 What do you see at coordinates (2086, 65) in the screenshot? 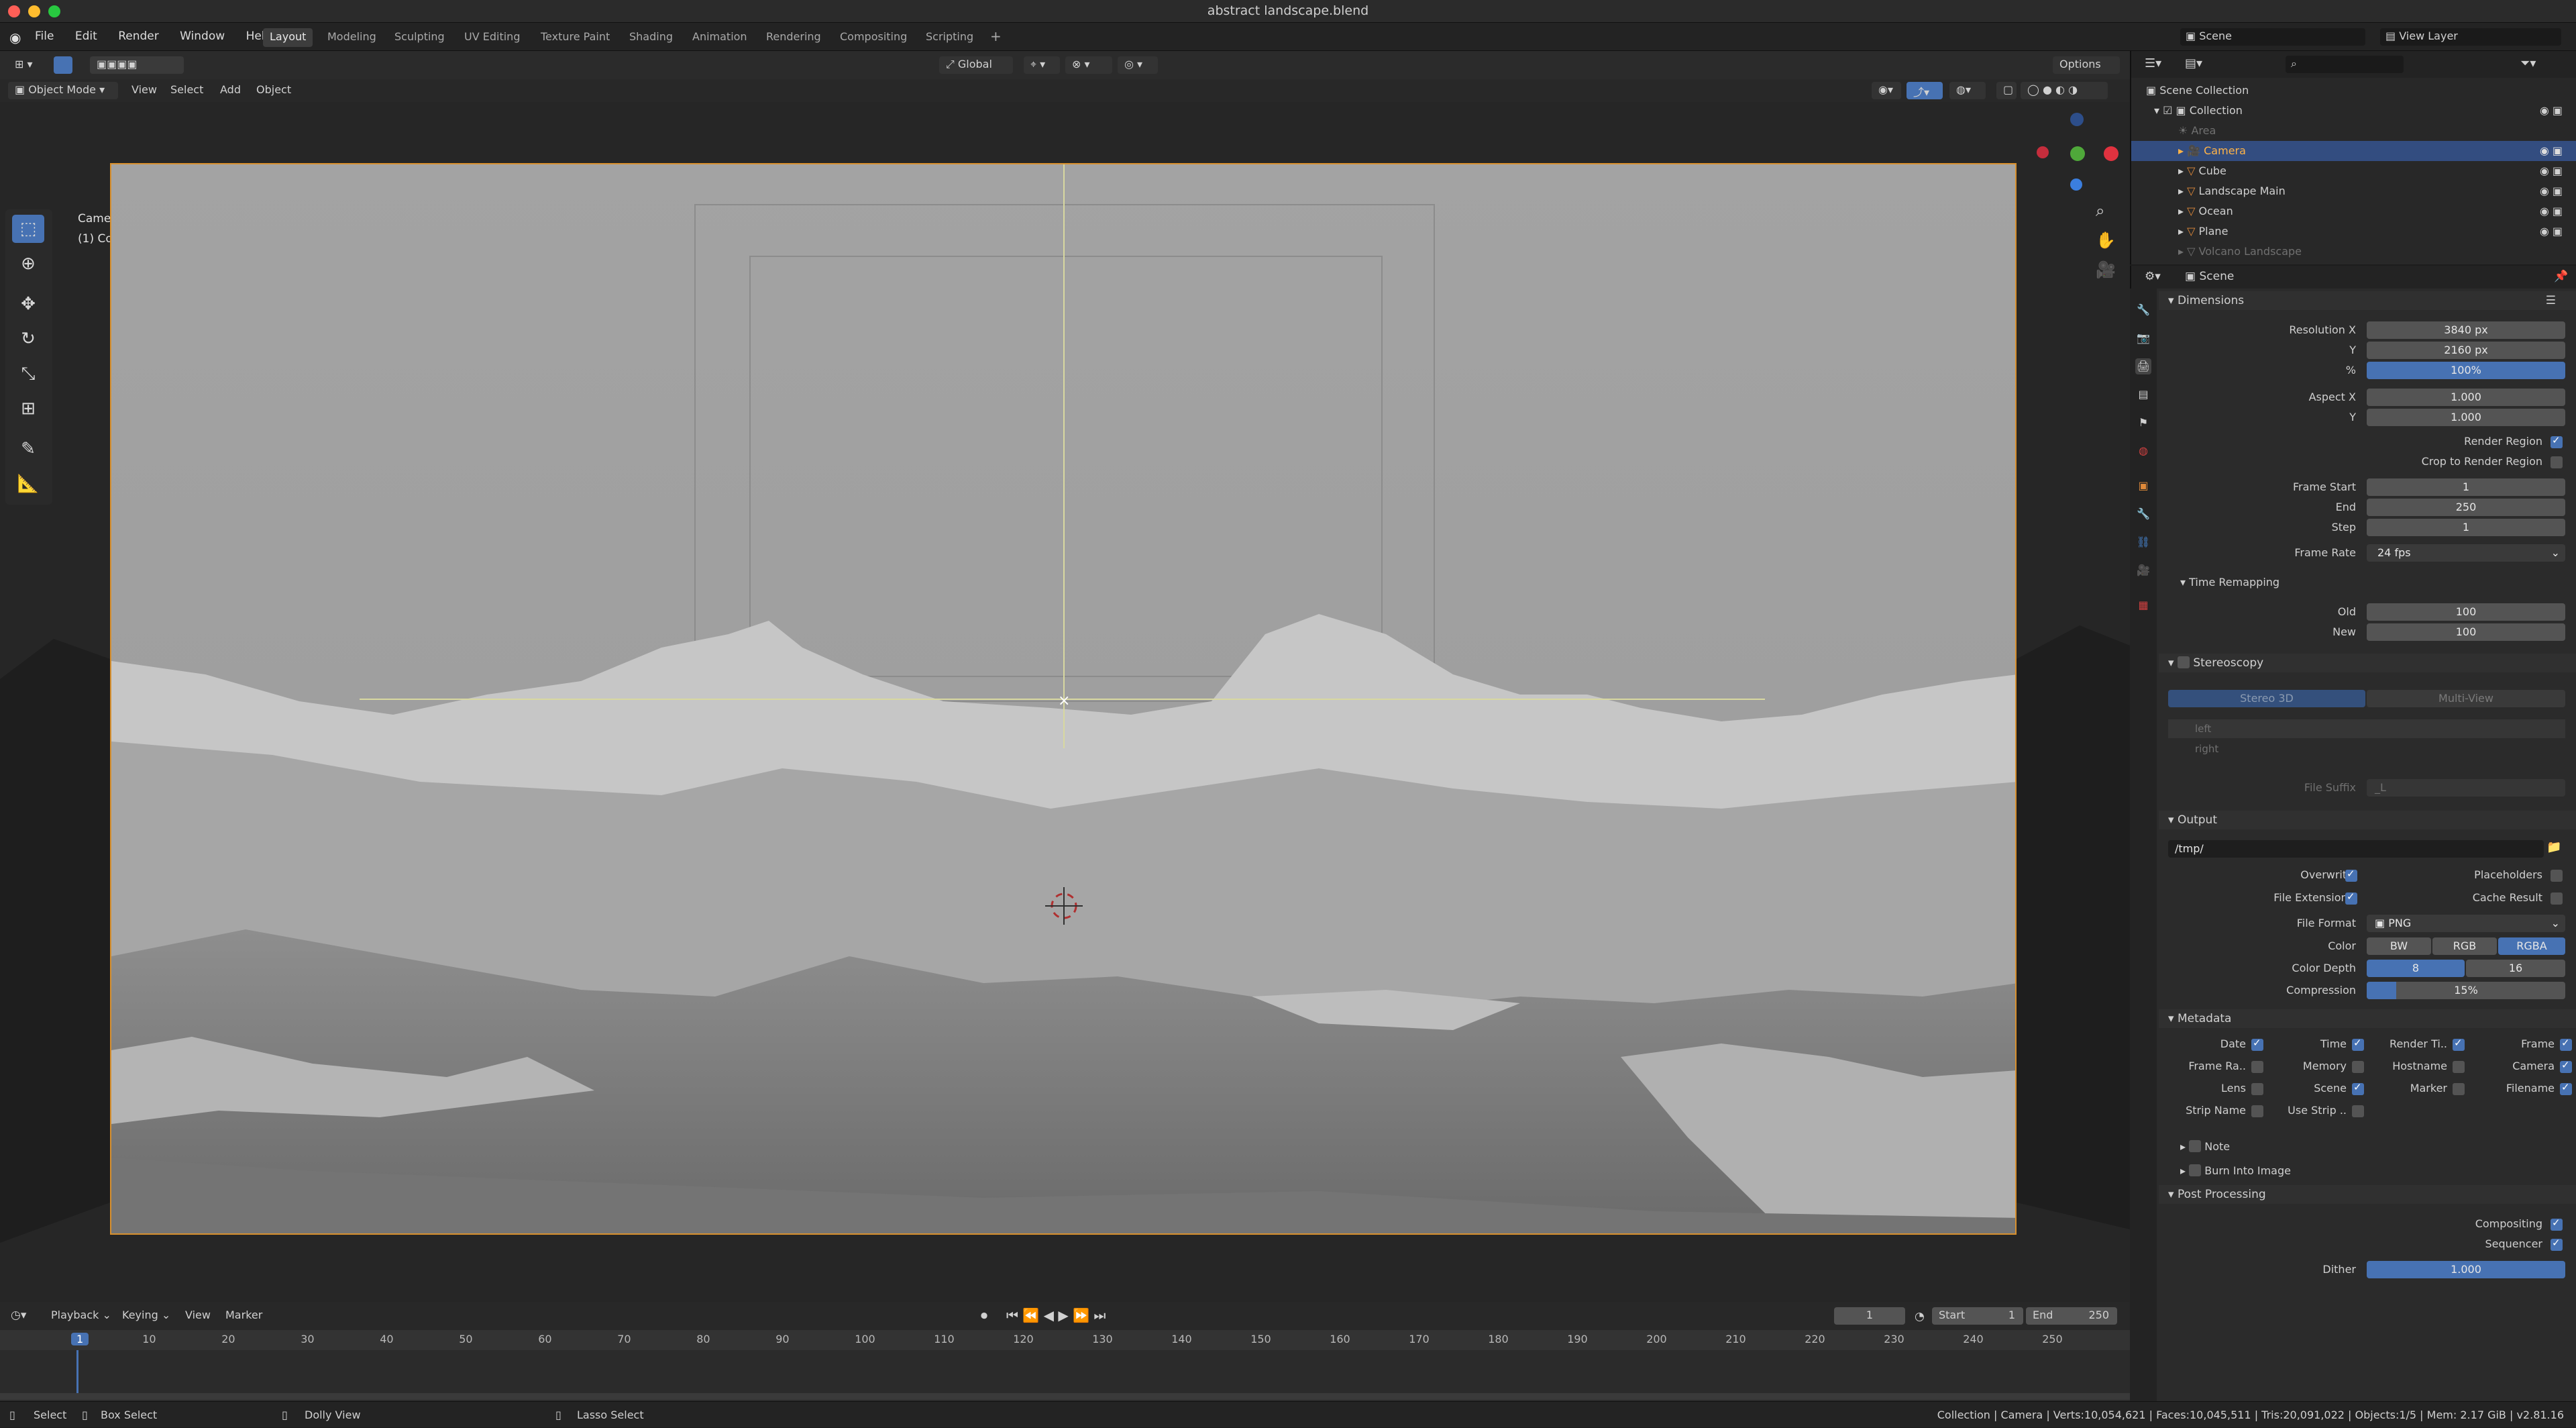
I see `options-dropdown: Options` at bounding box center [2086, 65].